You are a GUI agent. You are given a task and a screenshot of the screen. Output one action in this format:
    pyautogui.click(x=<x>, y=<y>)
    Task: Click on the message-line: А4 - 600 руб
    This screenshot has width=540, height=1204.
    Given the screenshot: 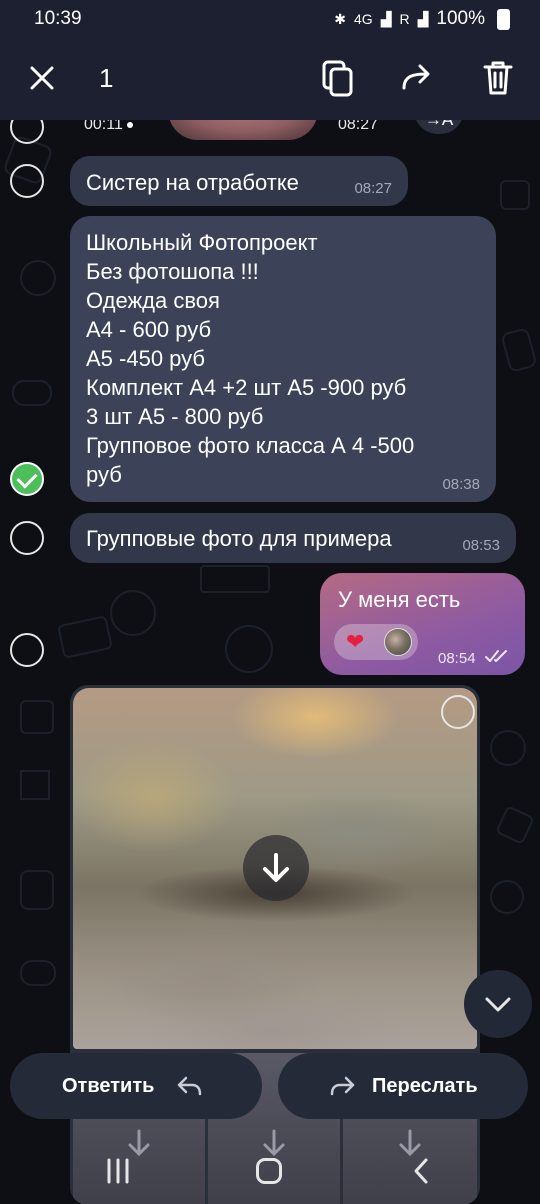 What is the action you would take?
    pyautogui.click(x=149, y=329)
    